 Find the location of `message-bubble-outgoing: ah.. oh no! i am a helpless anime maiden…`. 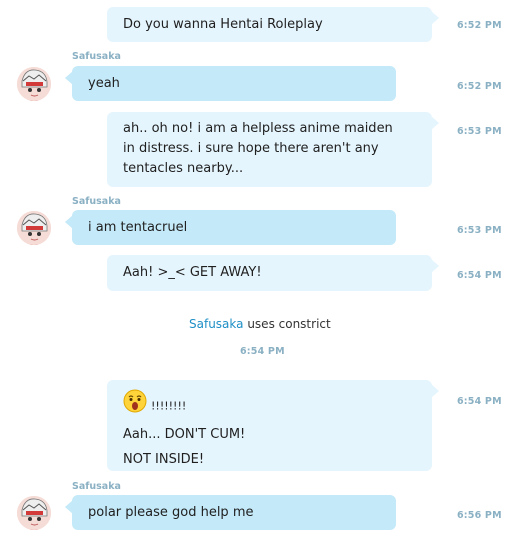

message-bubble-outgoing: ah.. oh no! i am a helpless anime maiden… is located at coordinates (273, 149).